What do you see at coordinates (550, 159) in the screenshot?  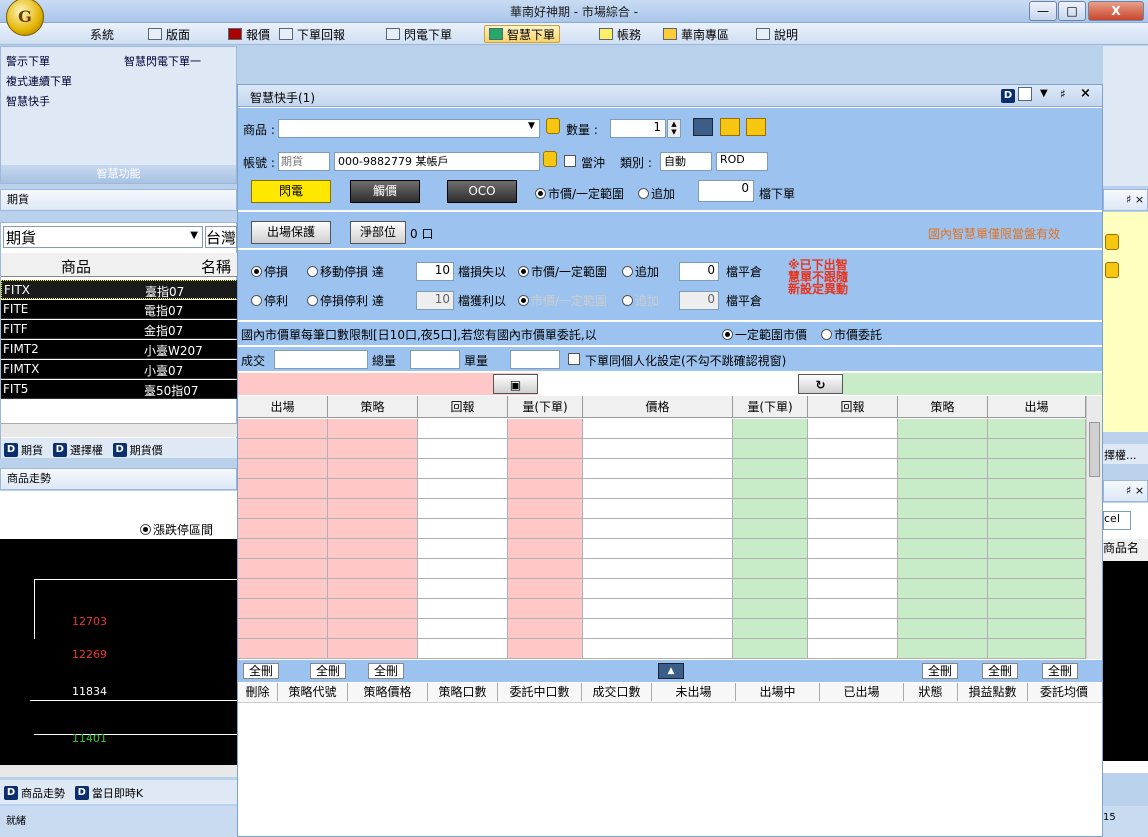 I see `lock-icon` at bounding box center [550, 159].